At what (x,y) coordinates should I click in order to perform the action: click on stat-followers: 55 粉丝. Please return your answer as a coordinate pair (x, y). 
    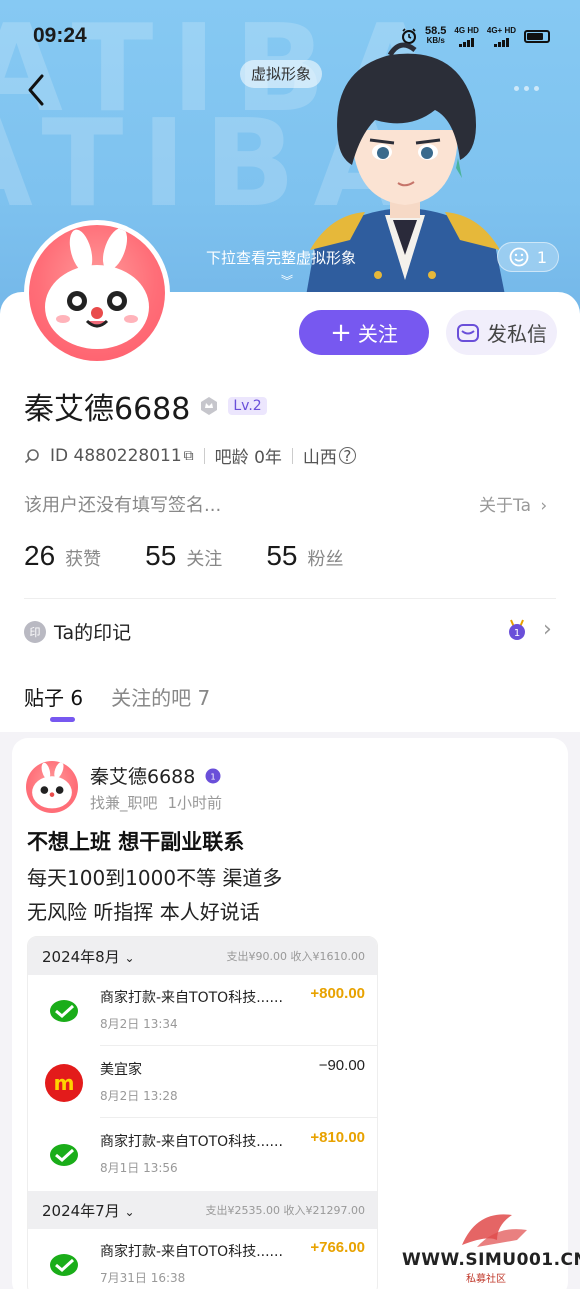
    Looking at the image, I should click on (304, 556).